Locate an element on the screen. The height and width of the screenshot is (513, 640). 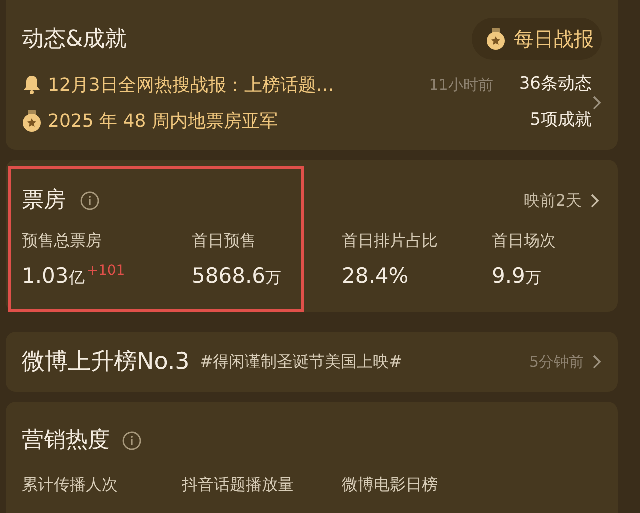
count-label: 5项成就 is located at coordinates (561, 120).